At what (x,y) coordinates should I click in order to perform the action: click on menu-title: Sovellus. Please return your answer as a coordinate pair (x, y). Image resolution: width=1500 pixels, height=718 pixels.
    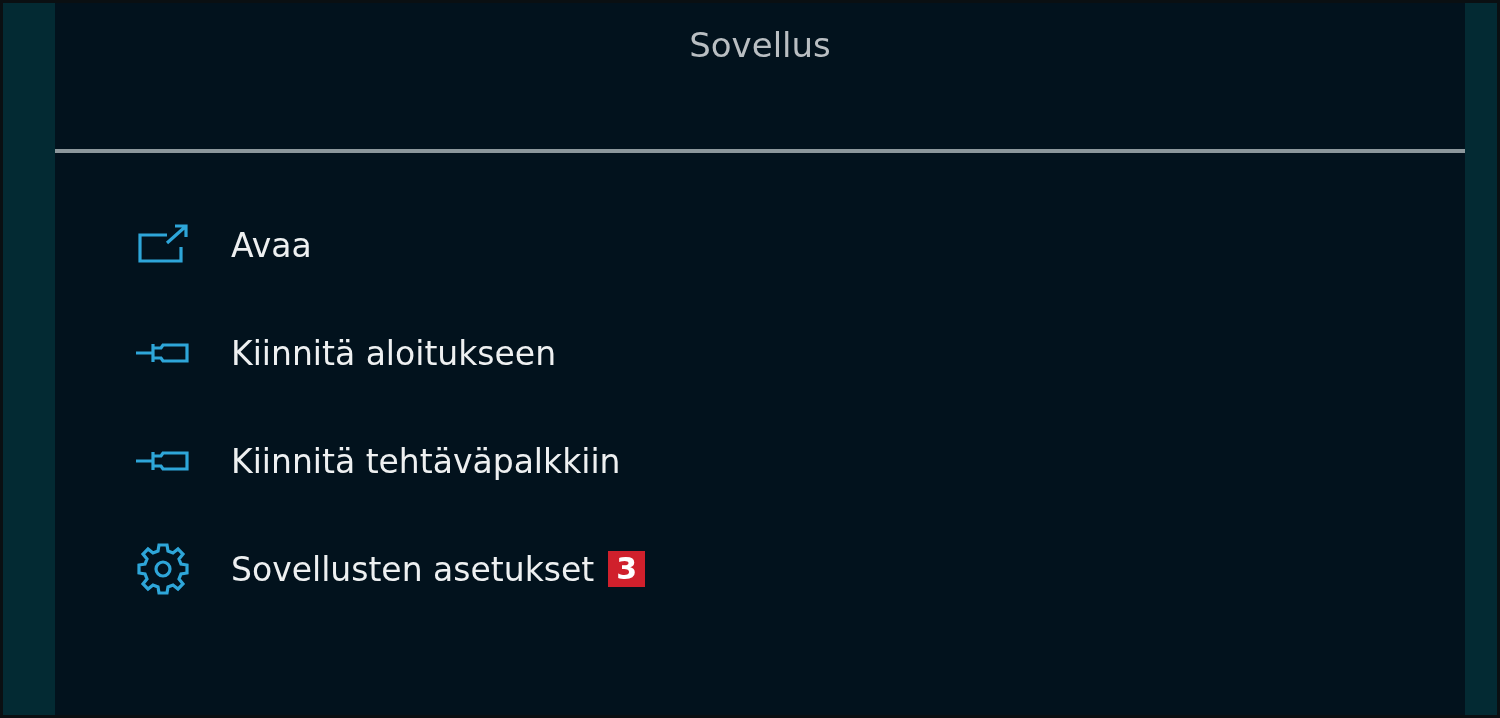
    Looking at the image, I should click on (760, 45).